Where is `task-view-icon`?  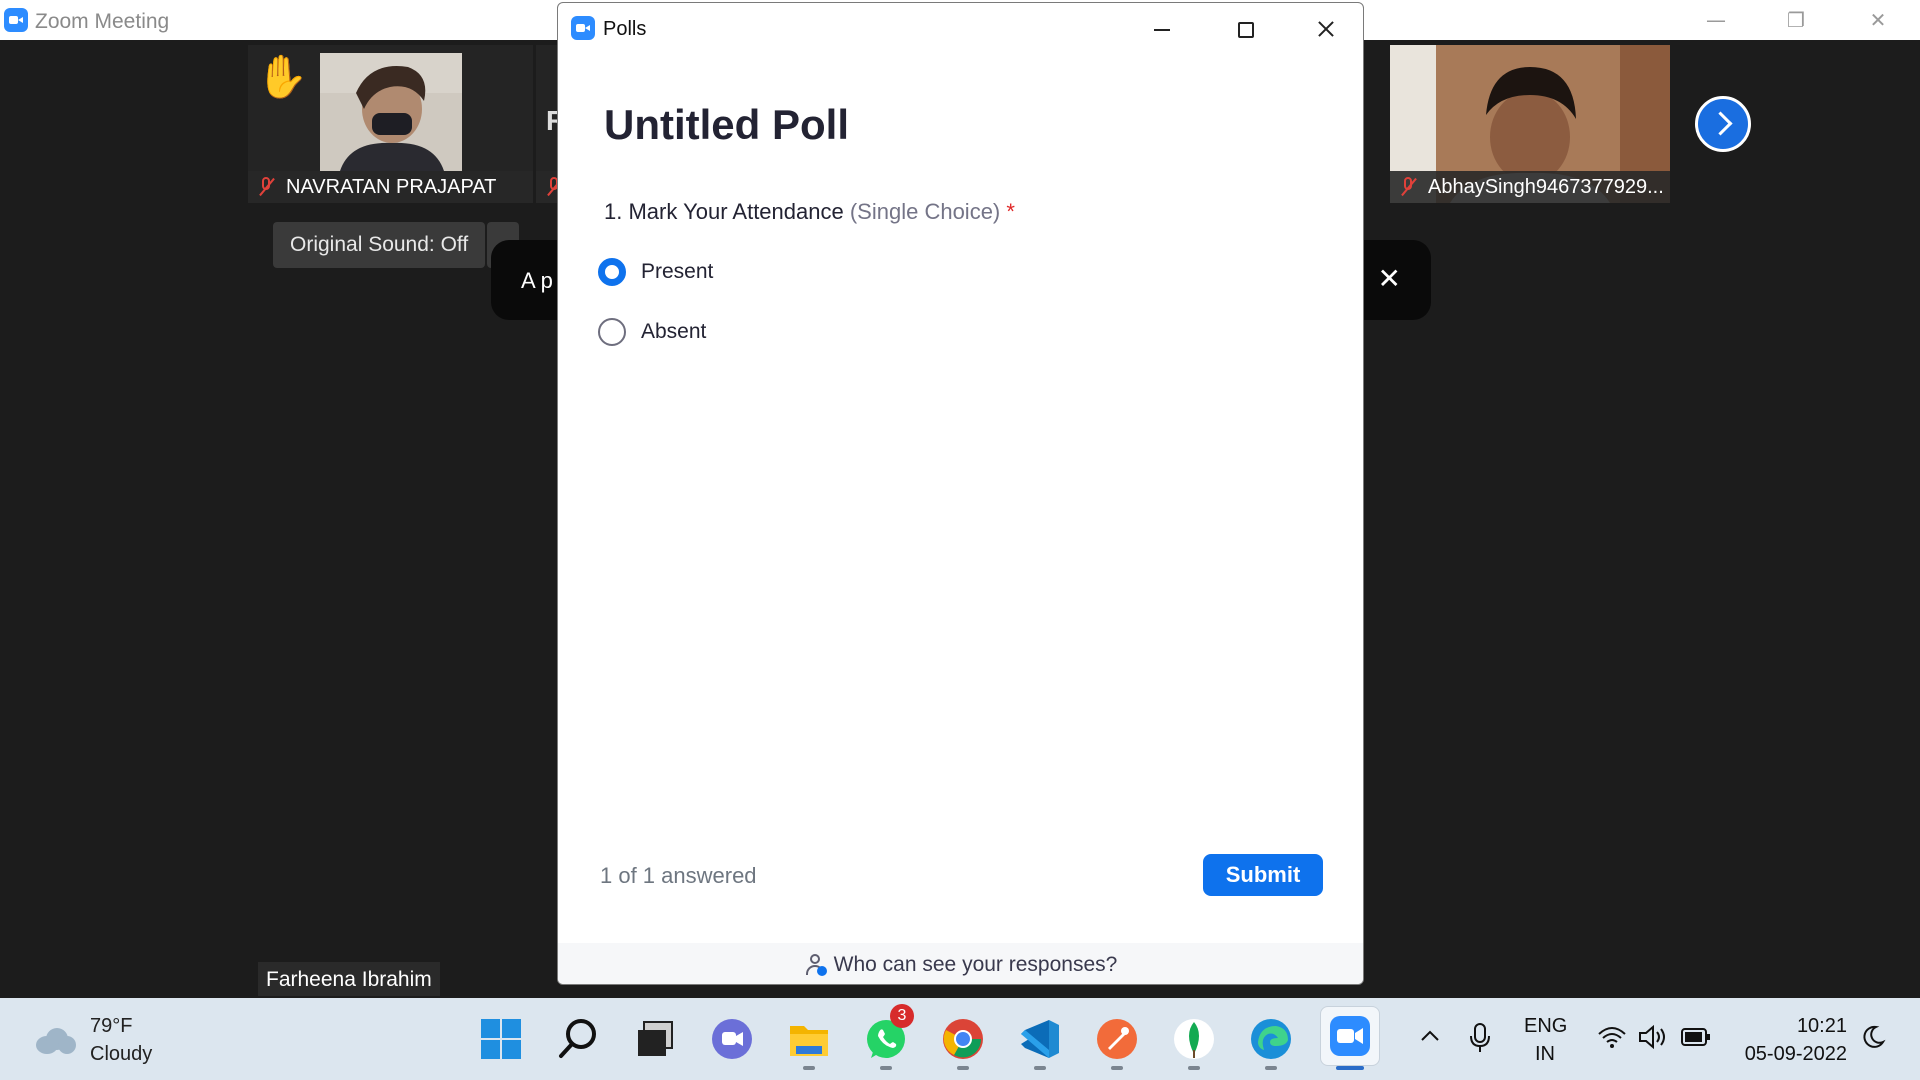 task-view-icon is located at coordinates (655, 1039).